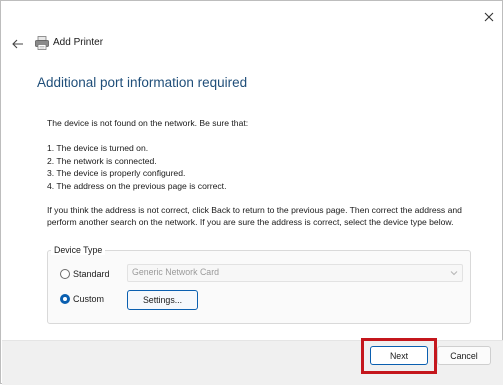 This screenshot has width=503, height=385. What do you see at coordinates (454, 273) in the screenshot?
I see `chevron-down-icon` at bounding box center [454, 273].